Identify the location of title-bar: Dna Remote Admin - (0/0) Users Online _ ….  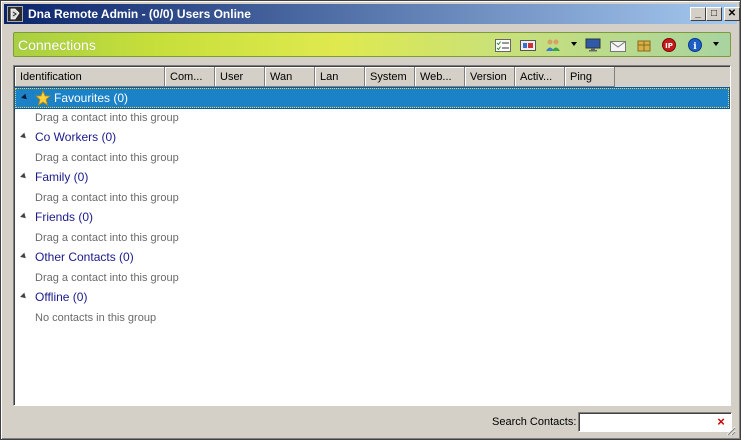
(372, 14).